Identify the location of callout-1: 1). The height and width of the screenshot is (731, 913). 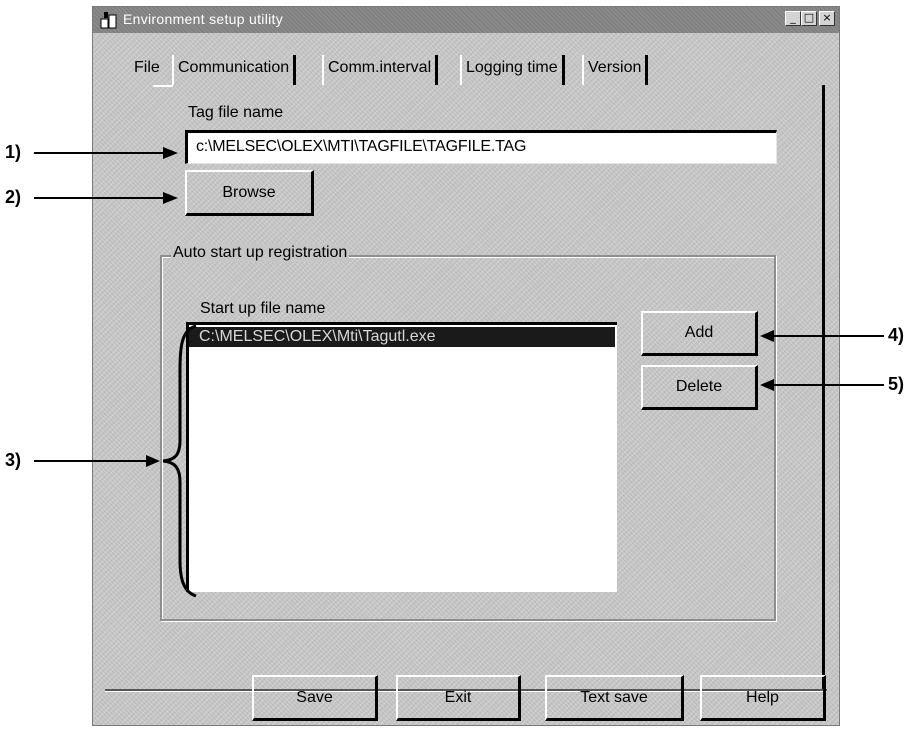
(13, 152).